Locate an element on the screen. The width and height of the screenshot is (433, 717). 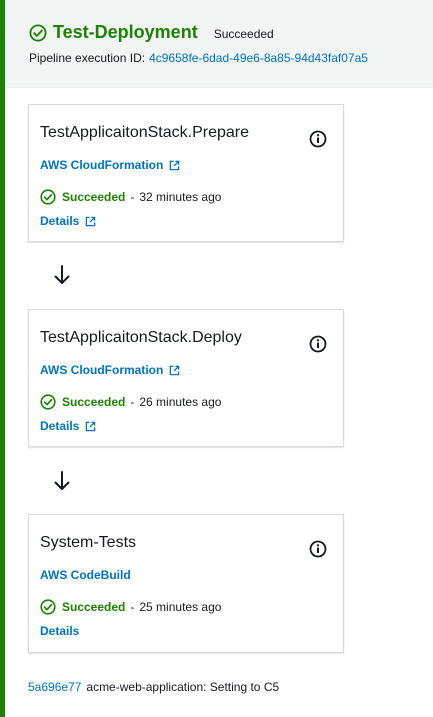
stage-status: Succeeded is located at coordinates (243, 33).